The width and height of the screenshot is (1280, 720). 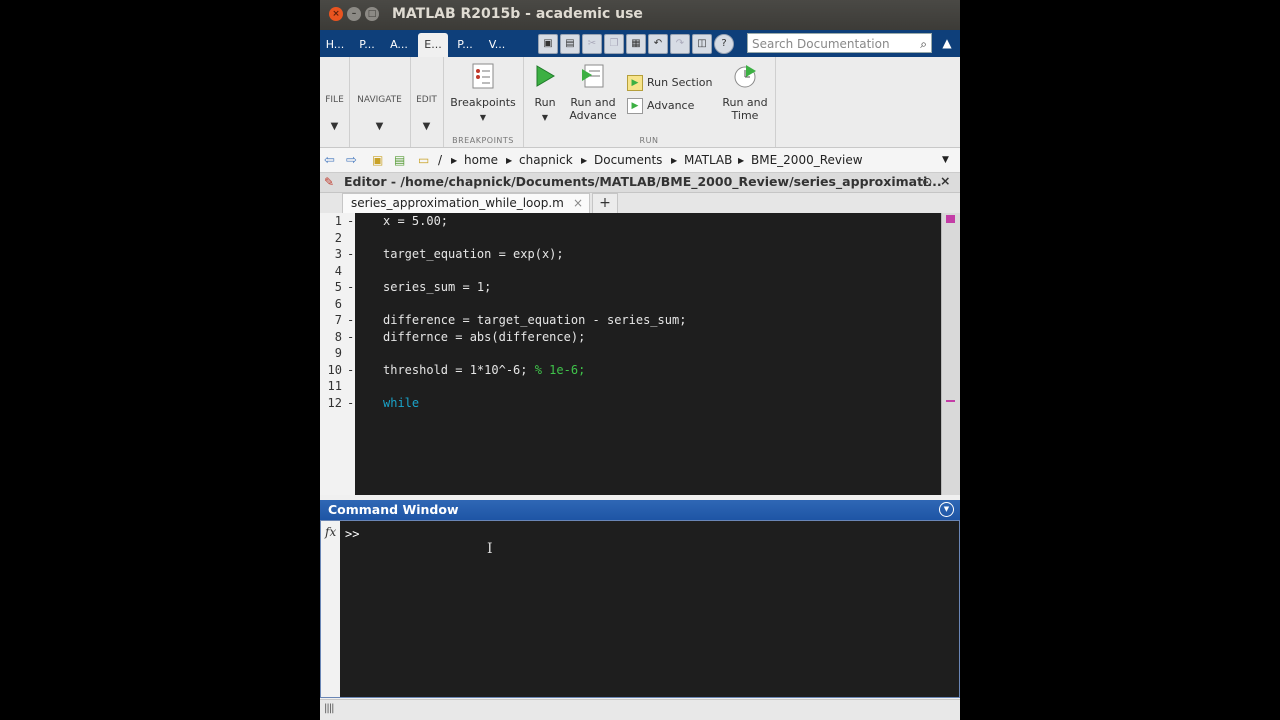 What do you see at coordinates (330, 532) in the screenshot?
I see `function-browser-icon: fx` at bounding box center [330, 532].